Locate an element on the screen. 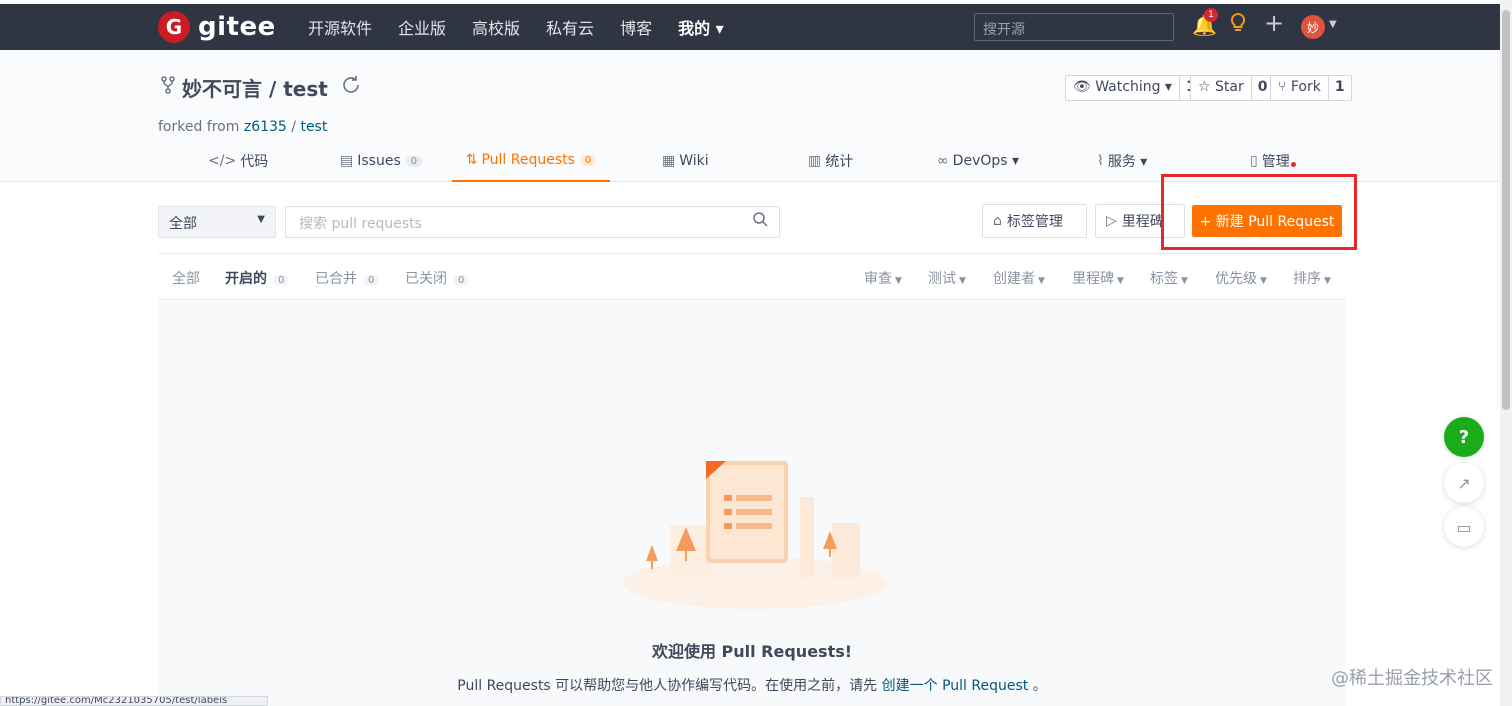 This screenshot has width=1512, height=706. scrollbar-thumb is located at coordinates (1506, 210).